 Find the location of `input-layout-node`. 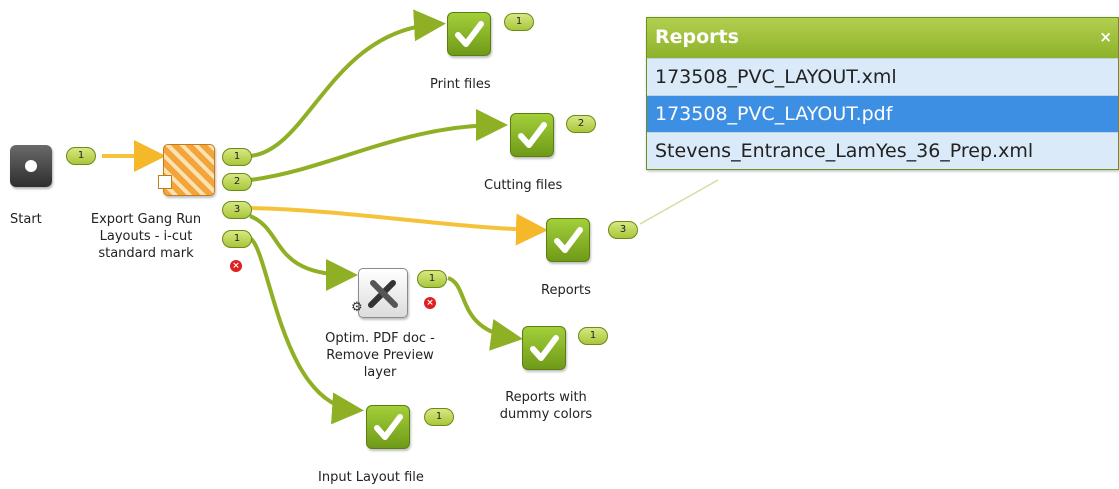

input-layout-node is located at coordinates (388, 427).